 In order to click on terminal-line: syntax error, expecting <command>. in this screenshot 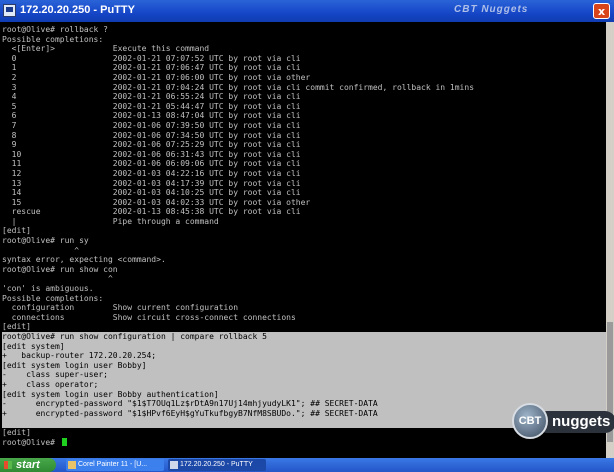, I will do `click(84, 260)`.